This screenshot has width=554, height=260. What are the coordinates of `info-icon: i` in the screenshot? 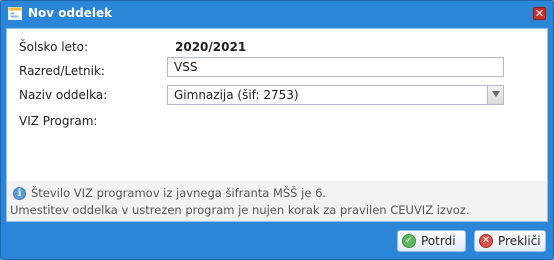 It's located at (19, 193).